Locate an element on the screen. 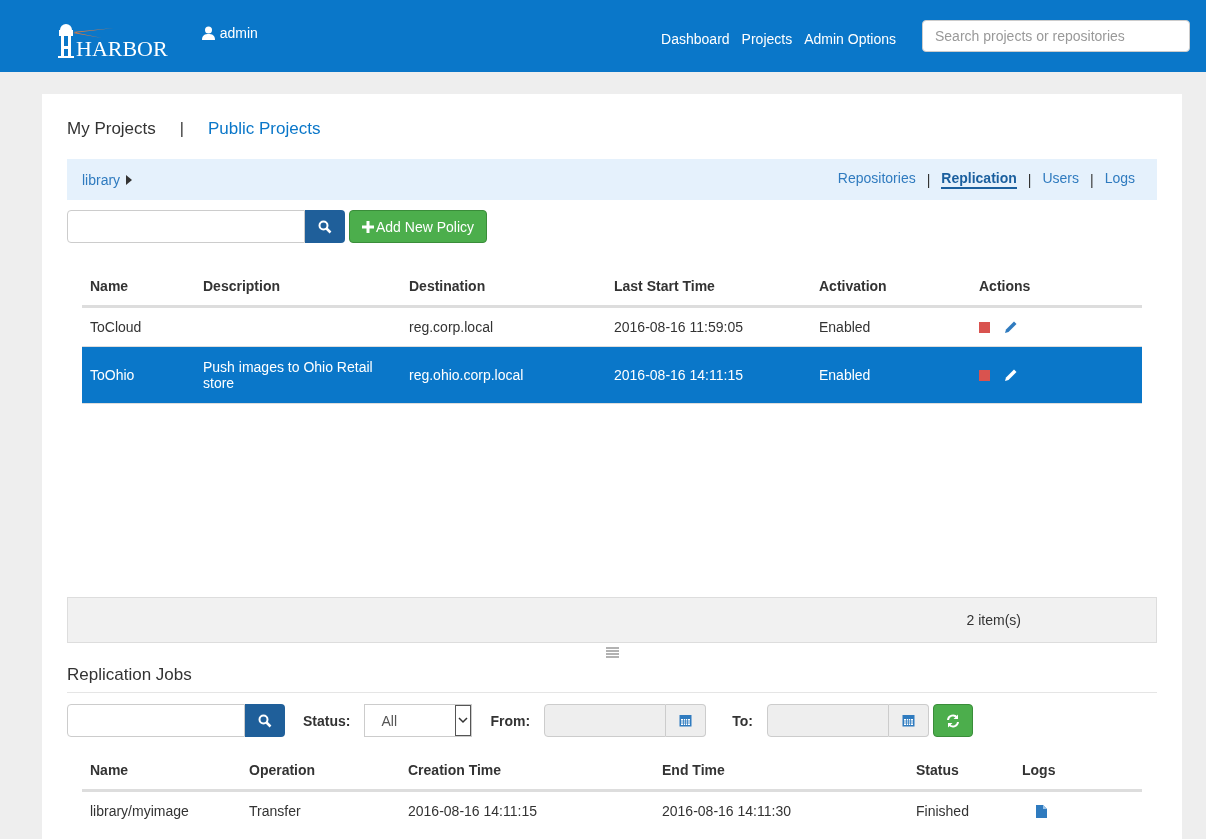 Image resolution: width=1206 pixels, height=839 pixels. drag-handle-icon is located at coordinates (612, 652).